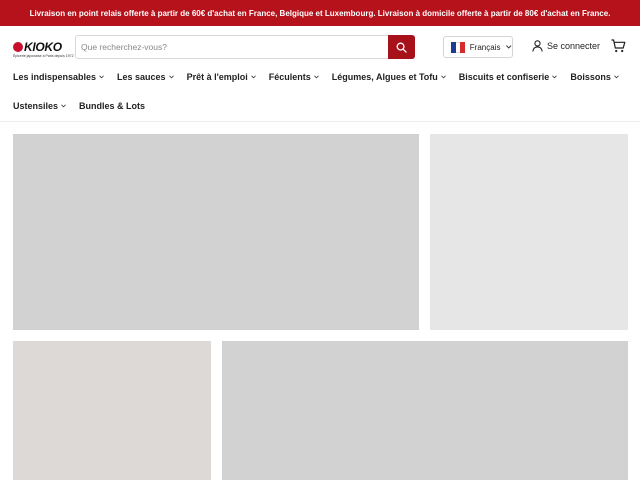  Describe the element at coordinates (574, 46) in the screenshot. I see `login-label: Se connecter` at that location.